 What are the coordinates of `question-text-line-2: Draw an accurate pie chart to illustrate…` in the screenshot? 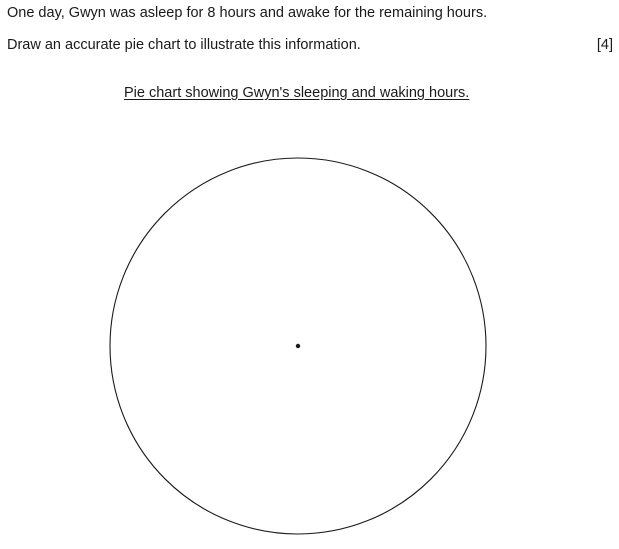 It's located at (184, 45).